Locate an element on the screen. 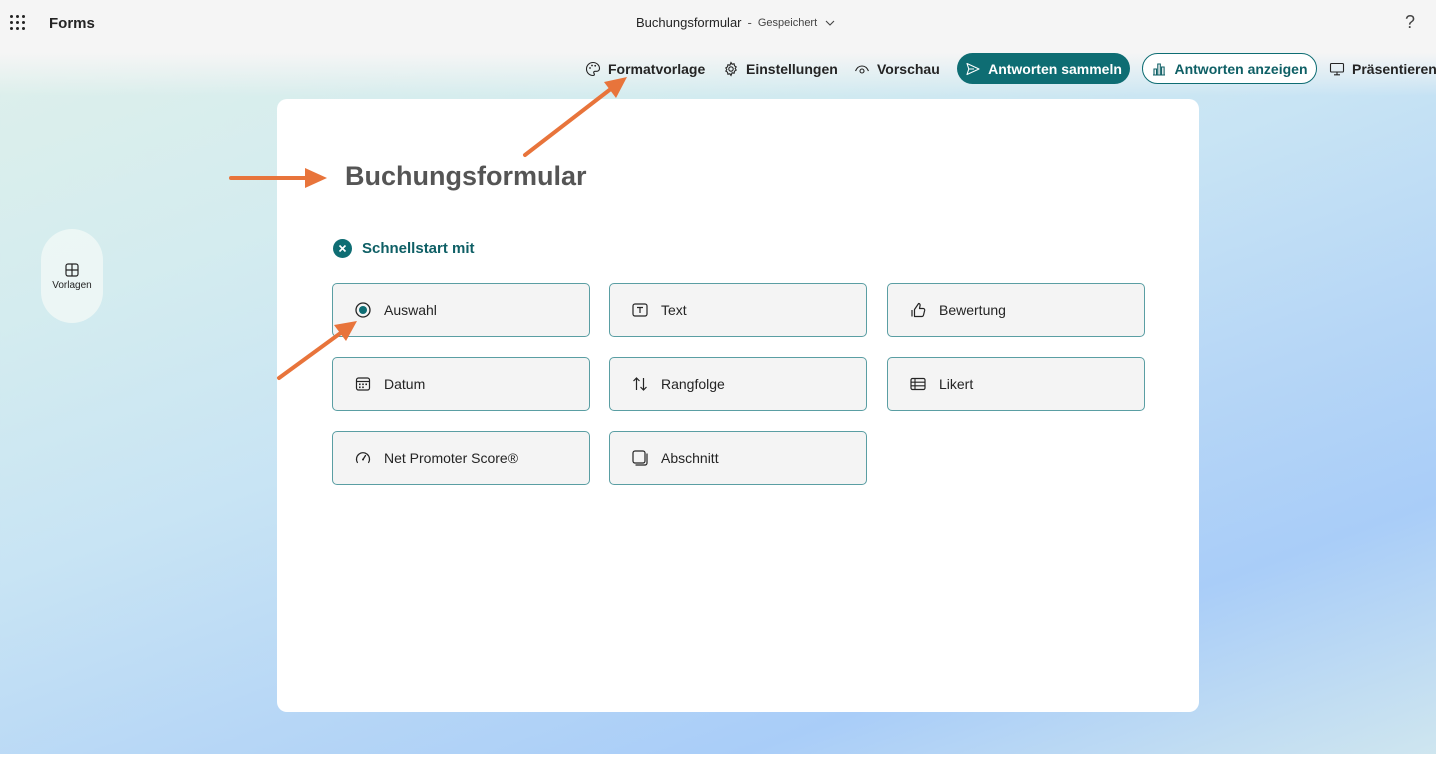 This screenshot has height=758, width=1436. radio-icon is located at coordinates (363, 310).